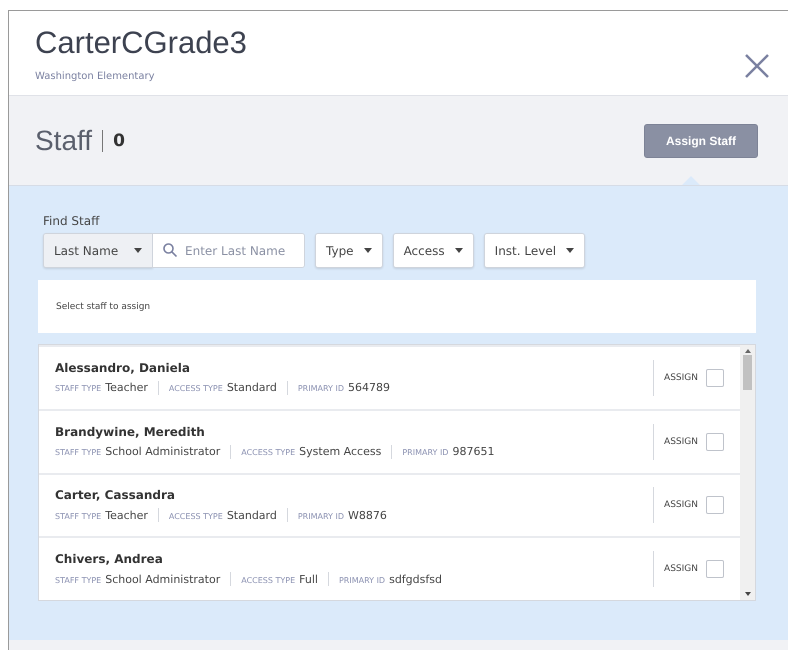  Describe the element at coordinates (119, 140) in the screenshot. I see `staff-count: 0` at that location.